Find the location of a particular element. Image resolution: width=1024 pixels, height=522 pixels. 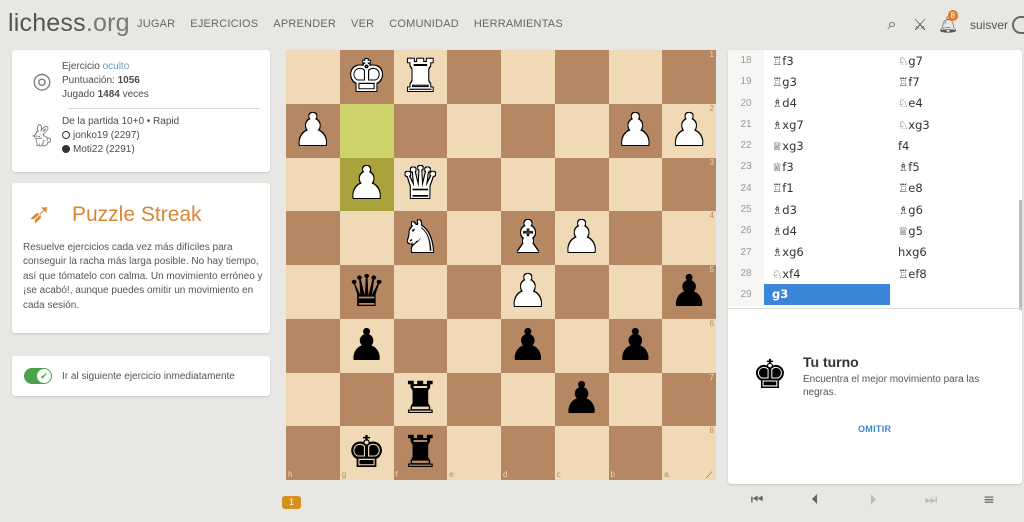

square-d4: ♝ is located at coordinates (528, 238).